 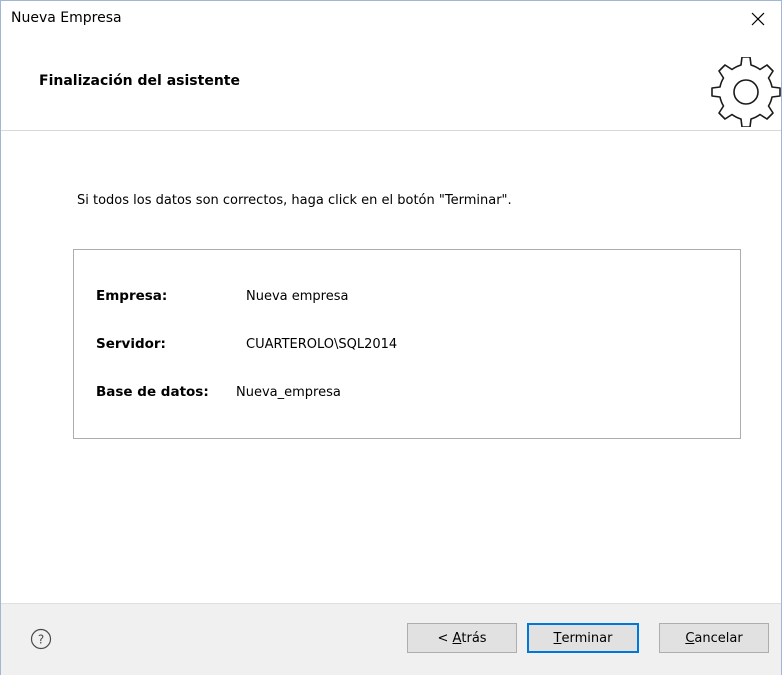 What do you see at coordinates (131, 344) in the screenshot?
I see `servidor-label: Servidor:` at bounding box center [131, 344].